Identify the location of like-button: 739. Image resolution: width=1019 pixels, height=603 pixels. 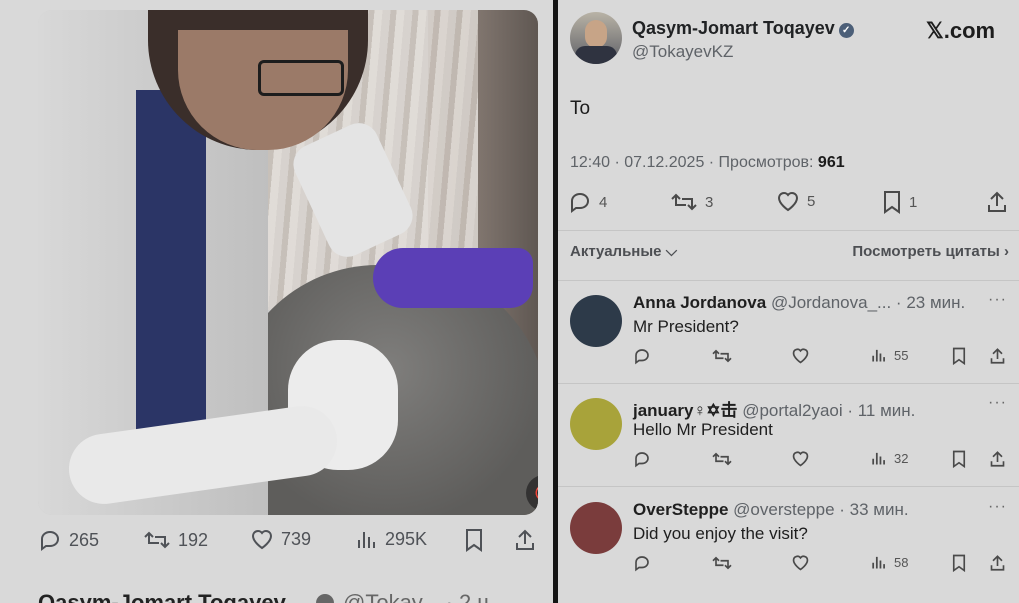
(280, 539).